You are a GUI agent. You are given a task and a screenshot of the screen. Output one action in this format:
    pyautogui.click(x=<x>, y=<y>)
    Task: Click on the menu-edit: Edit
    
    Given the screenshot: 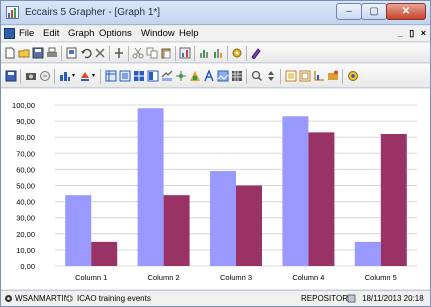 What is the action you would take?
    pyautogui.click(x=51, y=33)
    